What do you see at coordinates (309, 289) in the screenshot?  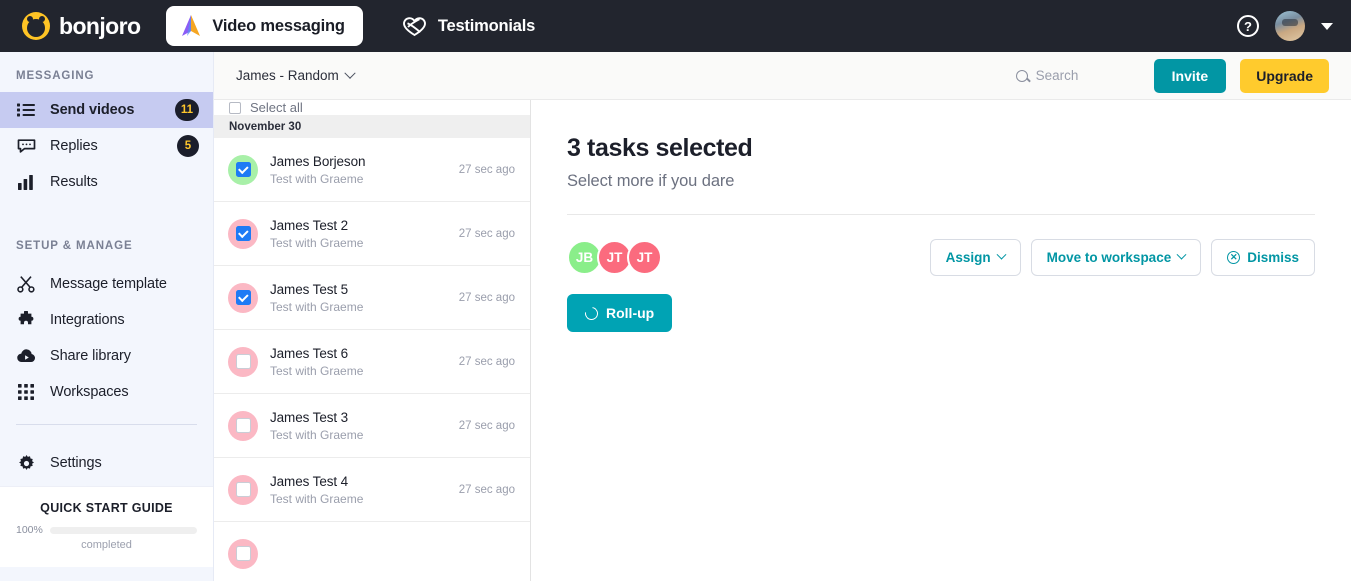 I see `task-name: James Test 5` at bounding box center [309, 289].